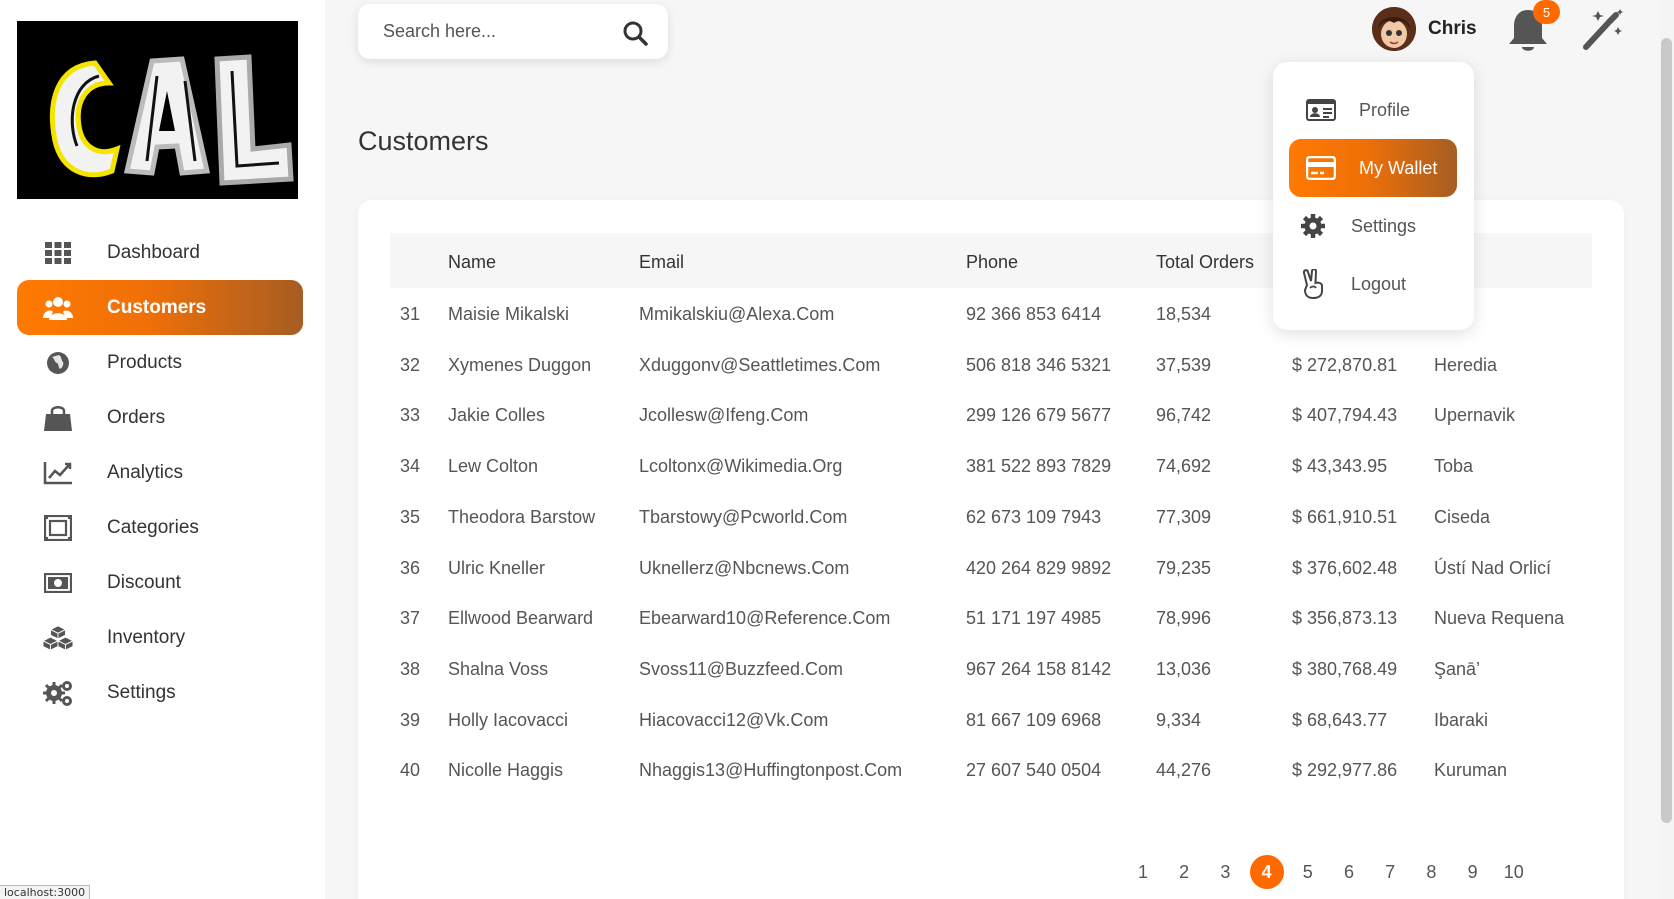 This screenshot has height=899, width=1674. Describe the element at coordinates (144, 362) in the screenshot. I see `sidebar-item-label: Products` at that location.